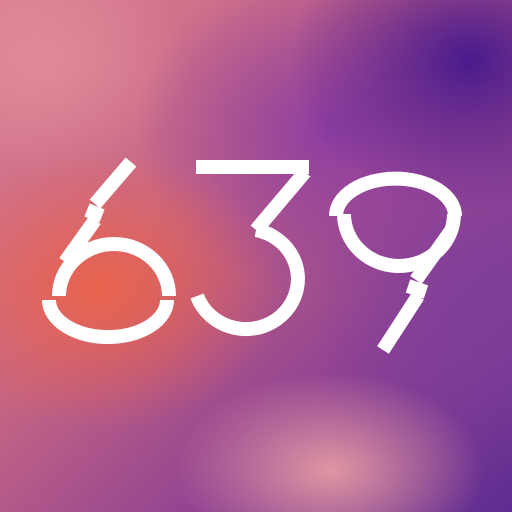  What do you see at coordinates (109, 250) in the screenshot?
I see `digit-six` at bounding box center [109, 250].